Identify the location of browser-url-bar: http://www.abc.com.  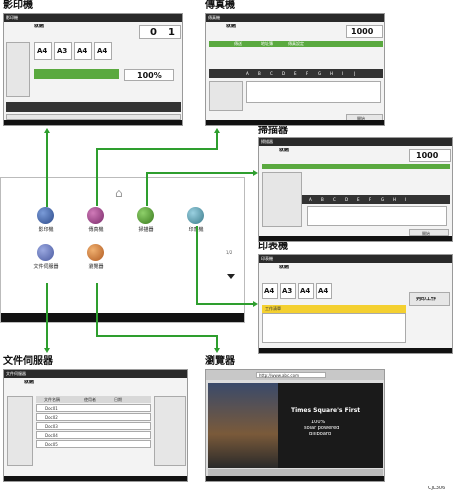
(291, 375).